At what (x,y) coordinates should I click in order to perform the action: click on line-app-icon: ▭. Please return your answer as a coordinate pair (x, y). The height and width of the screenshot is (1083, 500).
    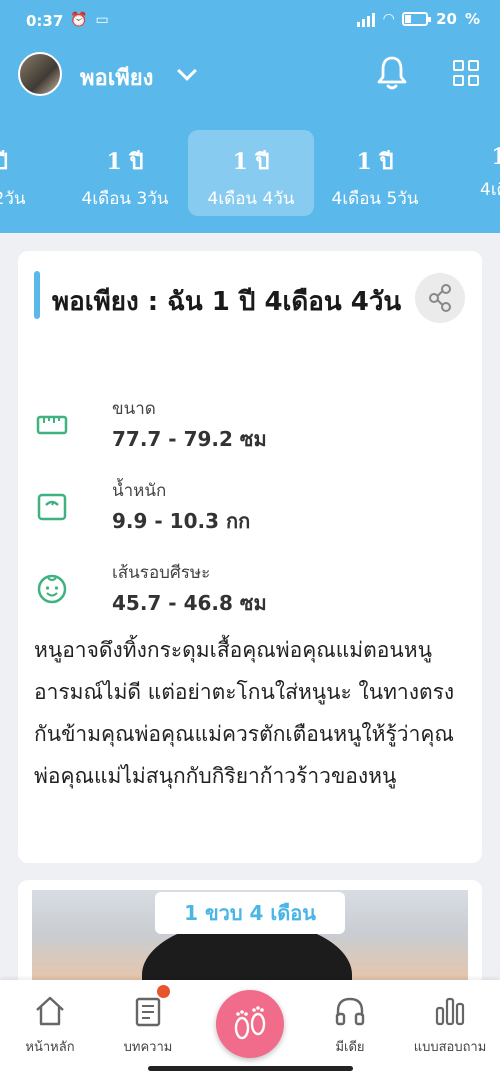
    Looking at the image, I should click on (102, 20).